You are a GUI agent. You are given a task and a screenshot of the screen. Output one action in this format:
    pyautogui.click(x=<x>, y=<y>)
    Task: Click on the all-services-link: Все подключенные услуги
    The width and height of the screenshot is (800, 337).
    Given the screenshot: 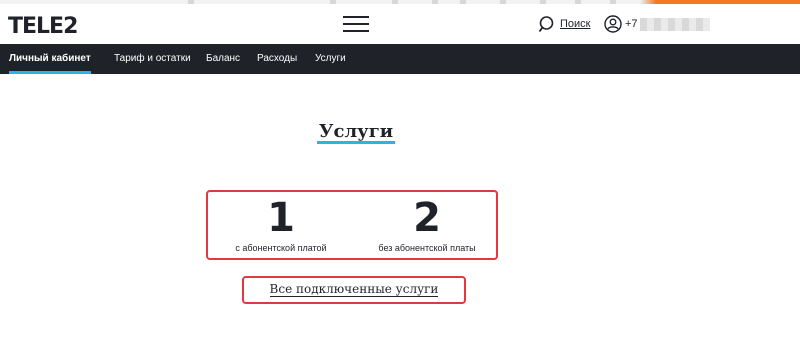 What is the action you would take?
    pyautogui.click(x=354, y=289)
    